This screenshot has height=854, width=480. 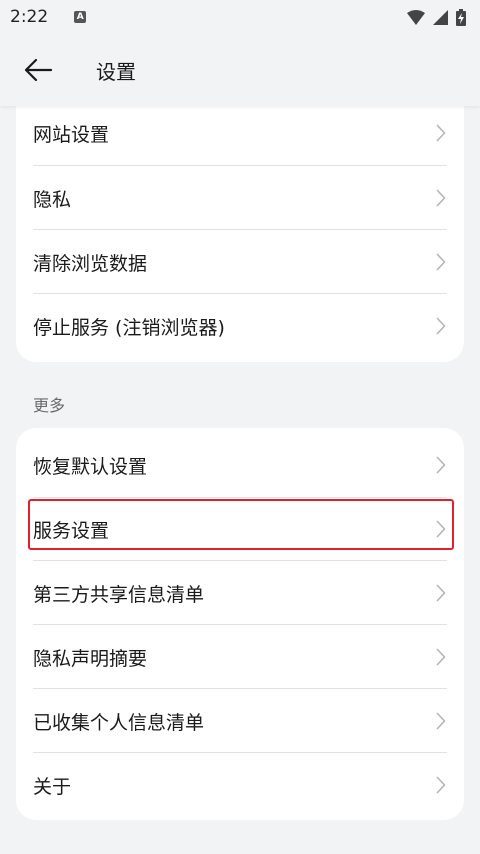 I want to click on item-label: 隐私, so click(x=52, y=199).